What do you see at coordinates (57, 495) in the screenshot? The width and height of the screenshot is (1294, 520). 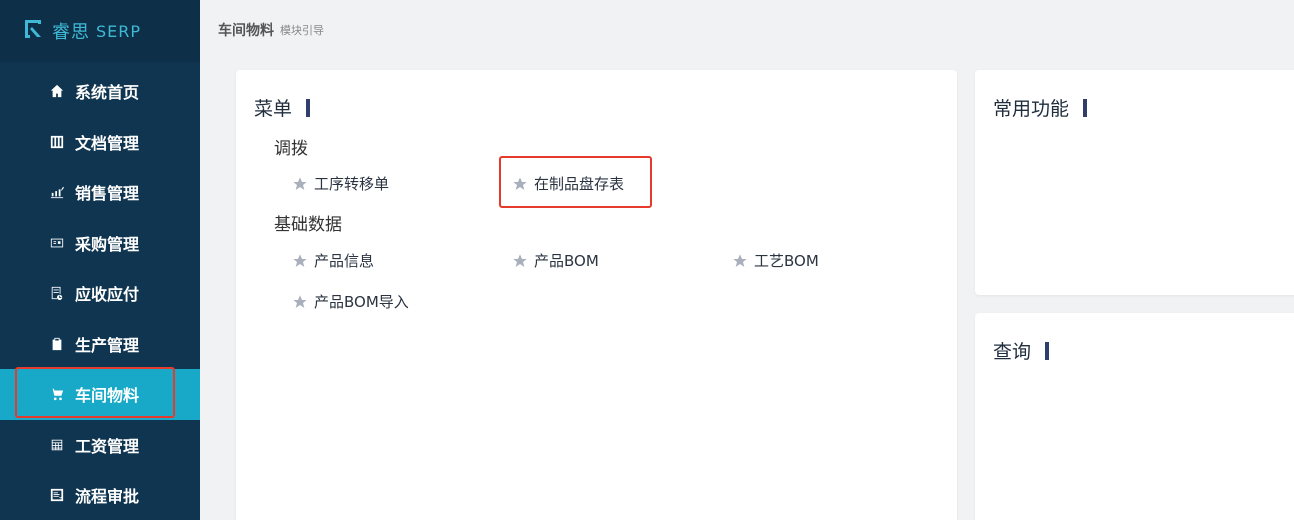 I see `approval-icon` at bounding box center [57, 495].